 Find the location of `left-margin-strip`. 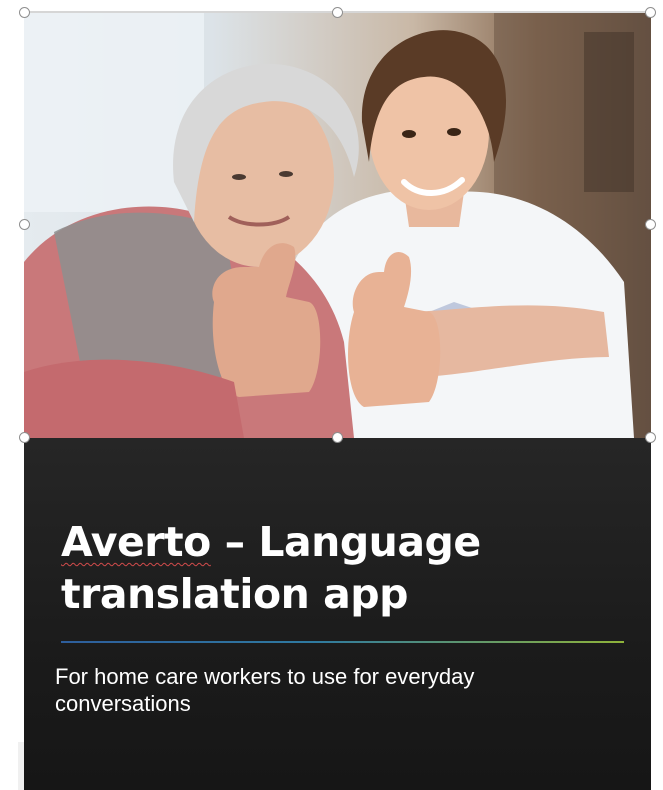

left-margin-strip is located at coordinates (21, 766).